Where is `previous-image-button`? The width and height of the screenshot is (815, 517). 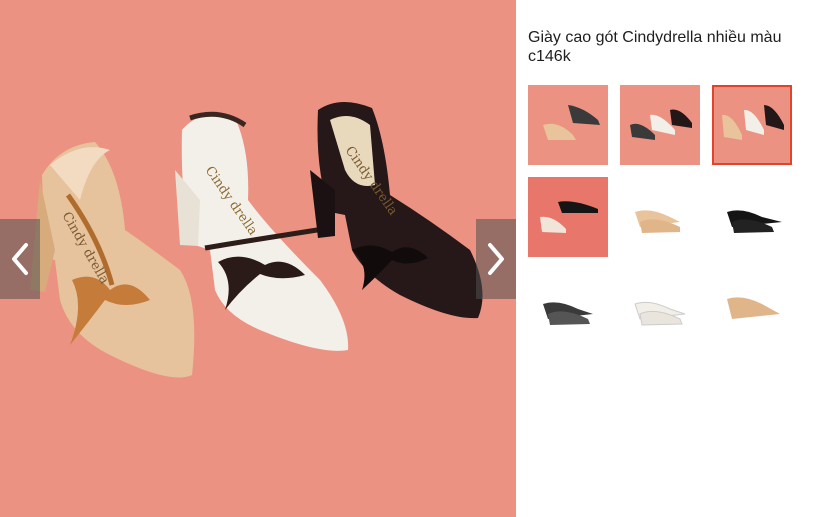
previous-image-button is located at coordinates (20, 259).